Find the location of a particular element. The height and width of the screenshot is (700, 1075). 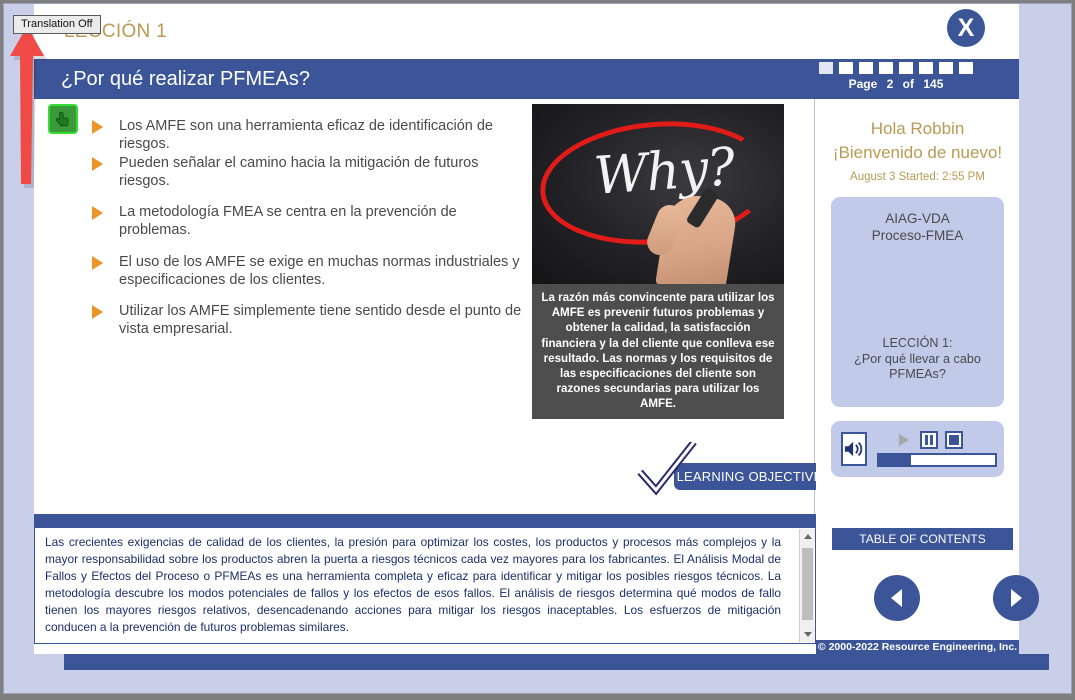

page-title: ¿Por qué realizar PFMEAs? is located at coordinates (185, 79).